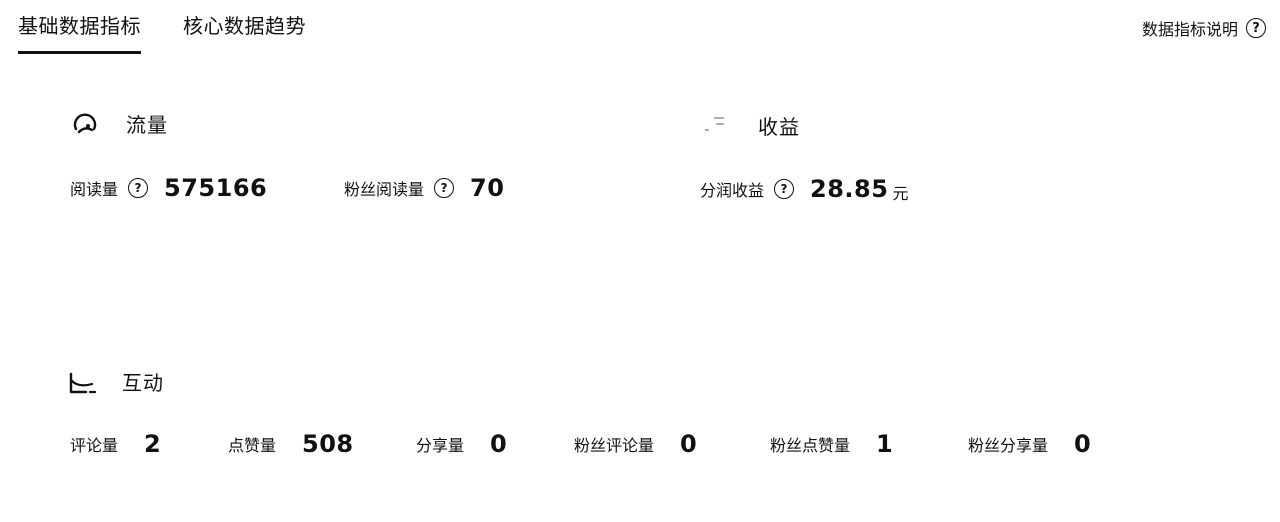 The width and height of the screenshot is (1280, 522). What do you see at coordinates (614, 445) in the screenshot?
I see `metric-label: 粉丝评论量` at bounding box center [614, 445].